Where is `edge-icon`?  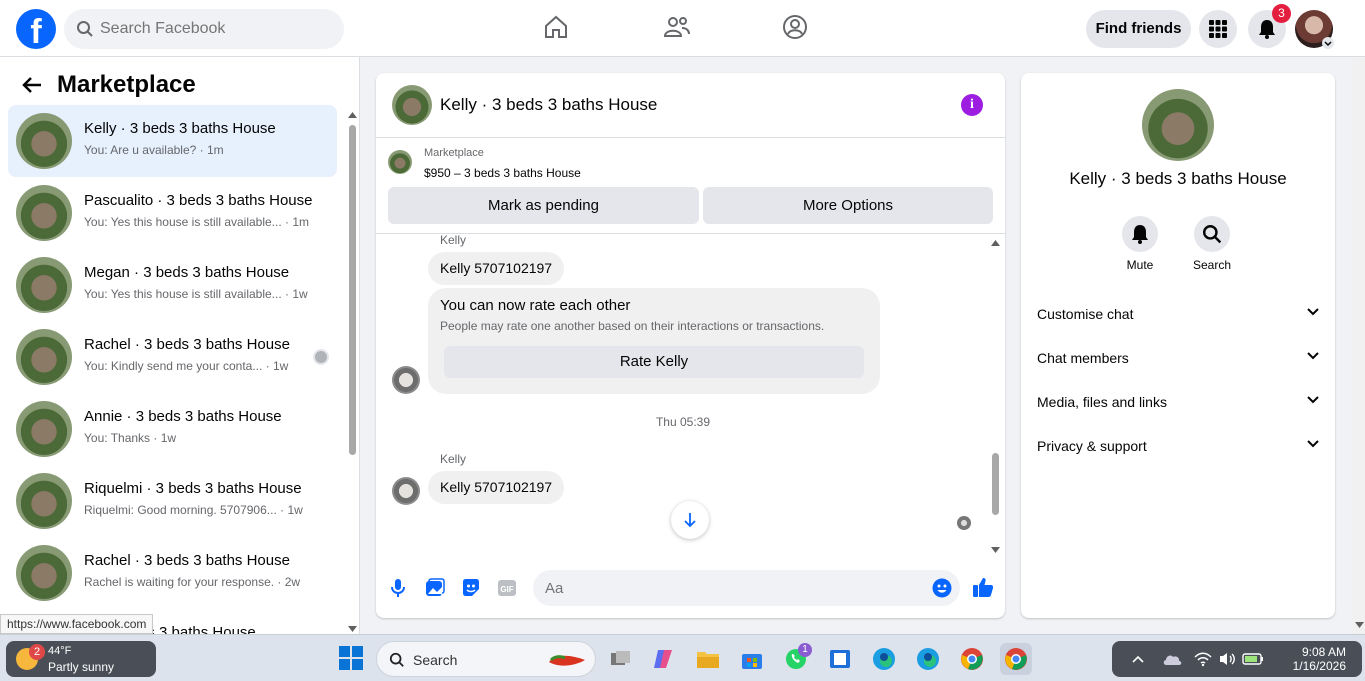
edge-icon is located at coordinates (928, 659).